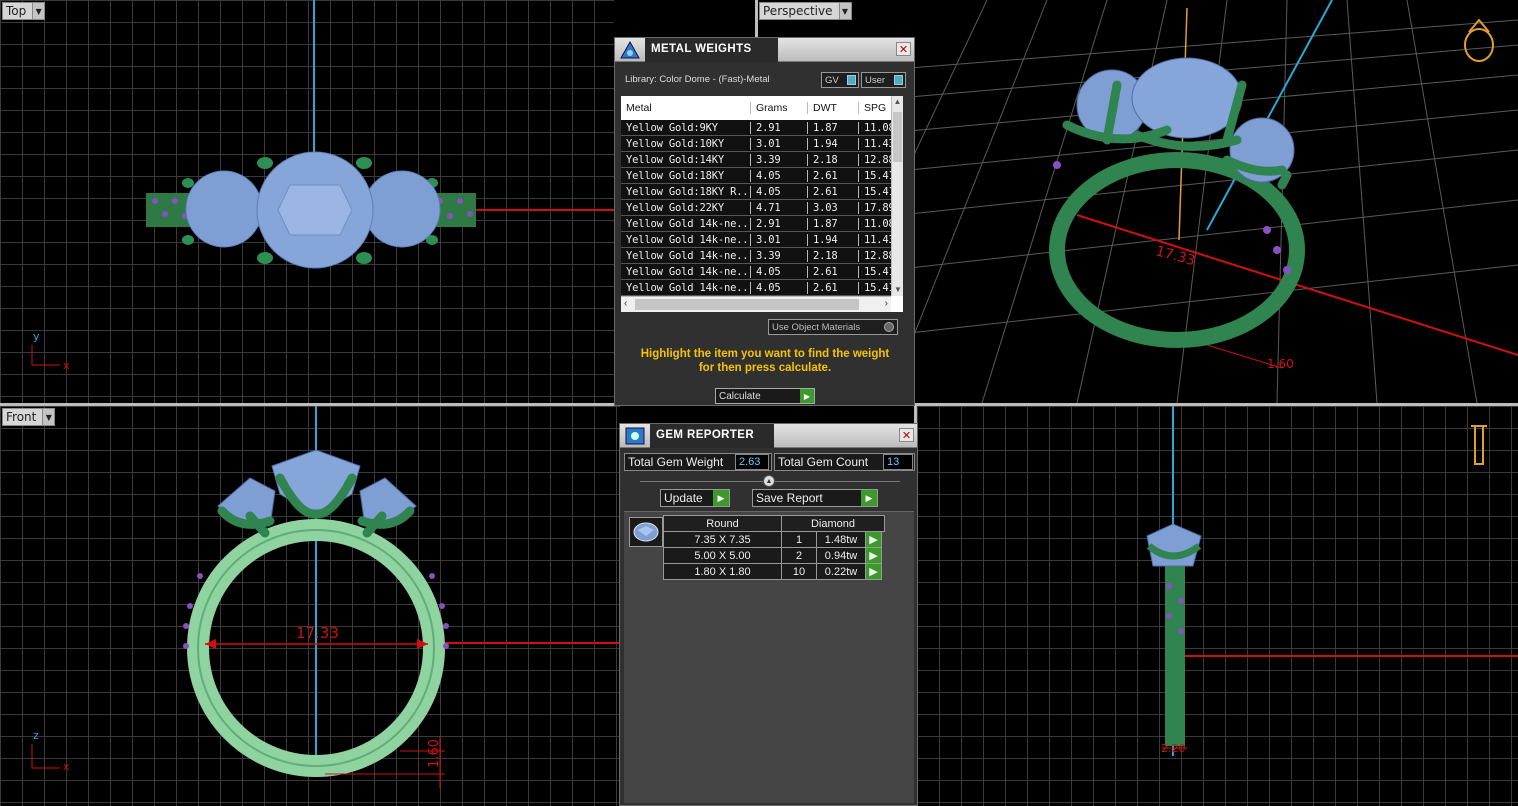  What do you see at coordinates (762, 240) in the screenshot?
I see `table-row: Yellow Gold 14k-ne... 3.01 1.94 11.43` at bounding box center [762, 240].